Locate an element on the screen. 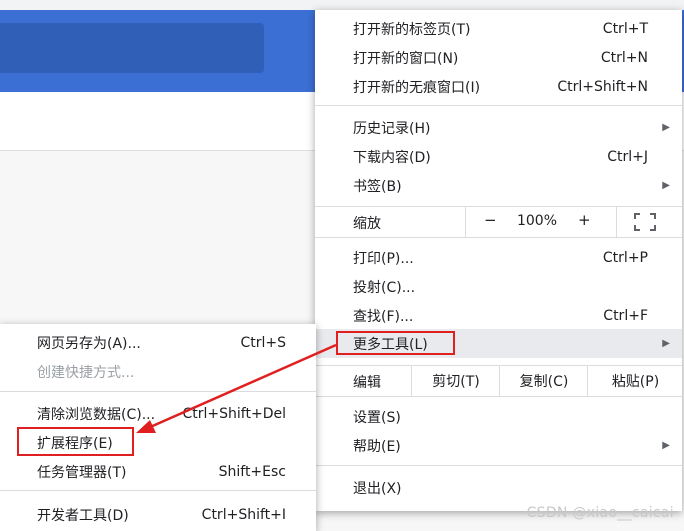  menu-item-label: 下载内容(D) is located at coordinates (392, 157).